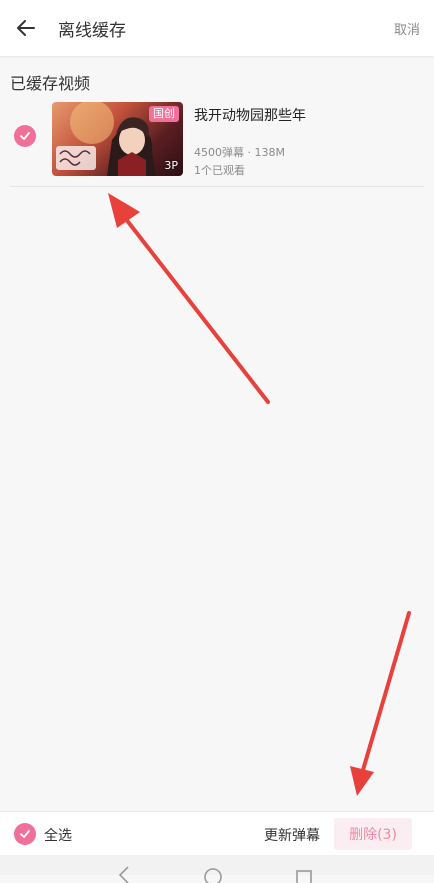 The height and width of the screenshot is (883, 434). Describe the element at coordinates (164, 114) in the screenshot. I see `category-badge: 国创` at that location.